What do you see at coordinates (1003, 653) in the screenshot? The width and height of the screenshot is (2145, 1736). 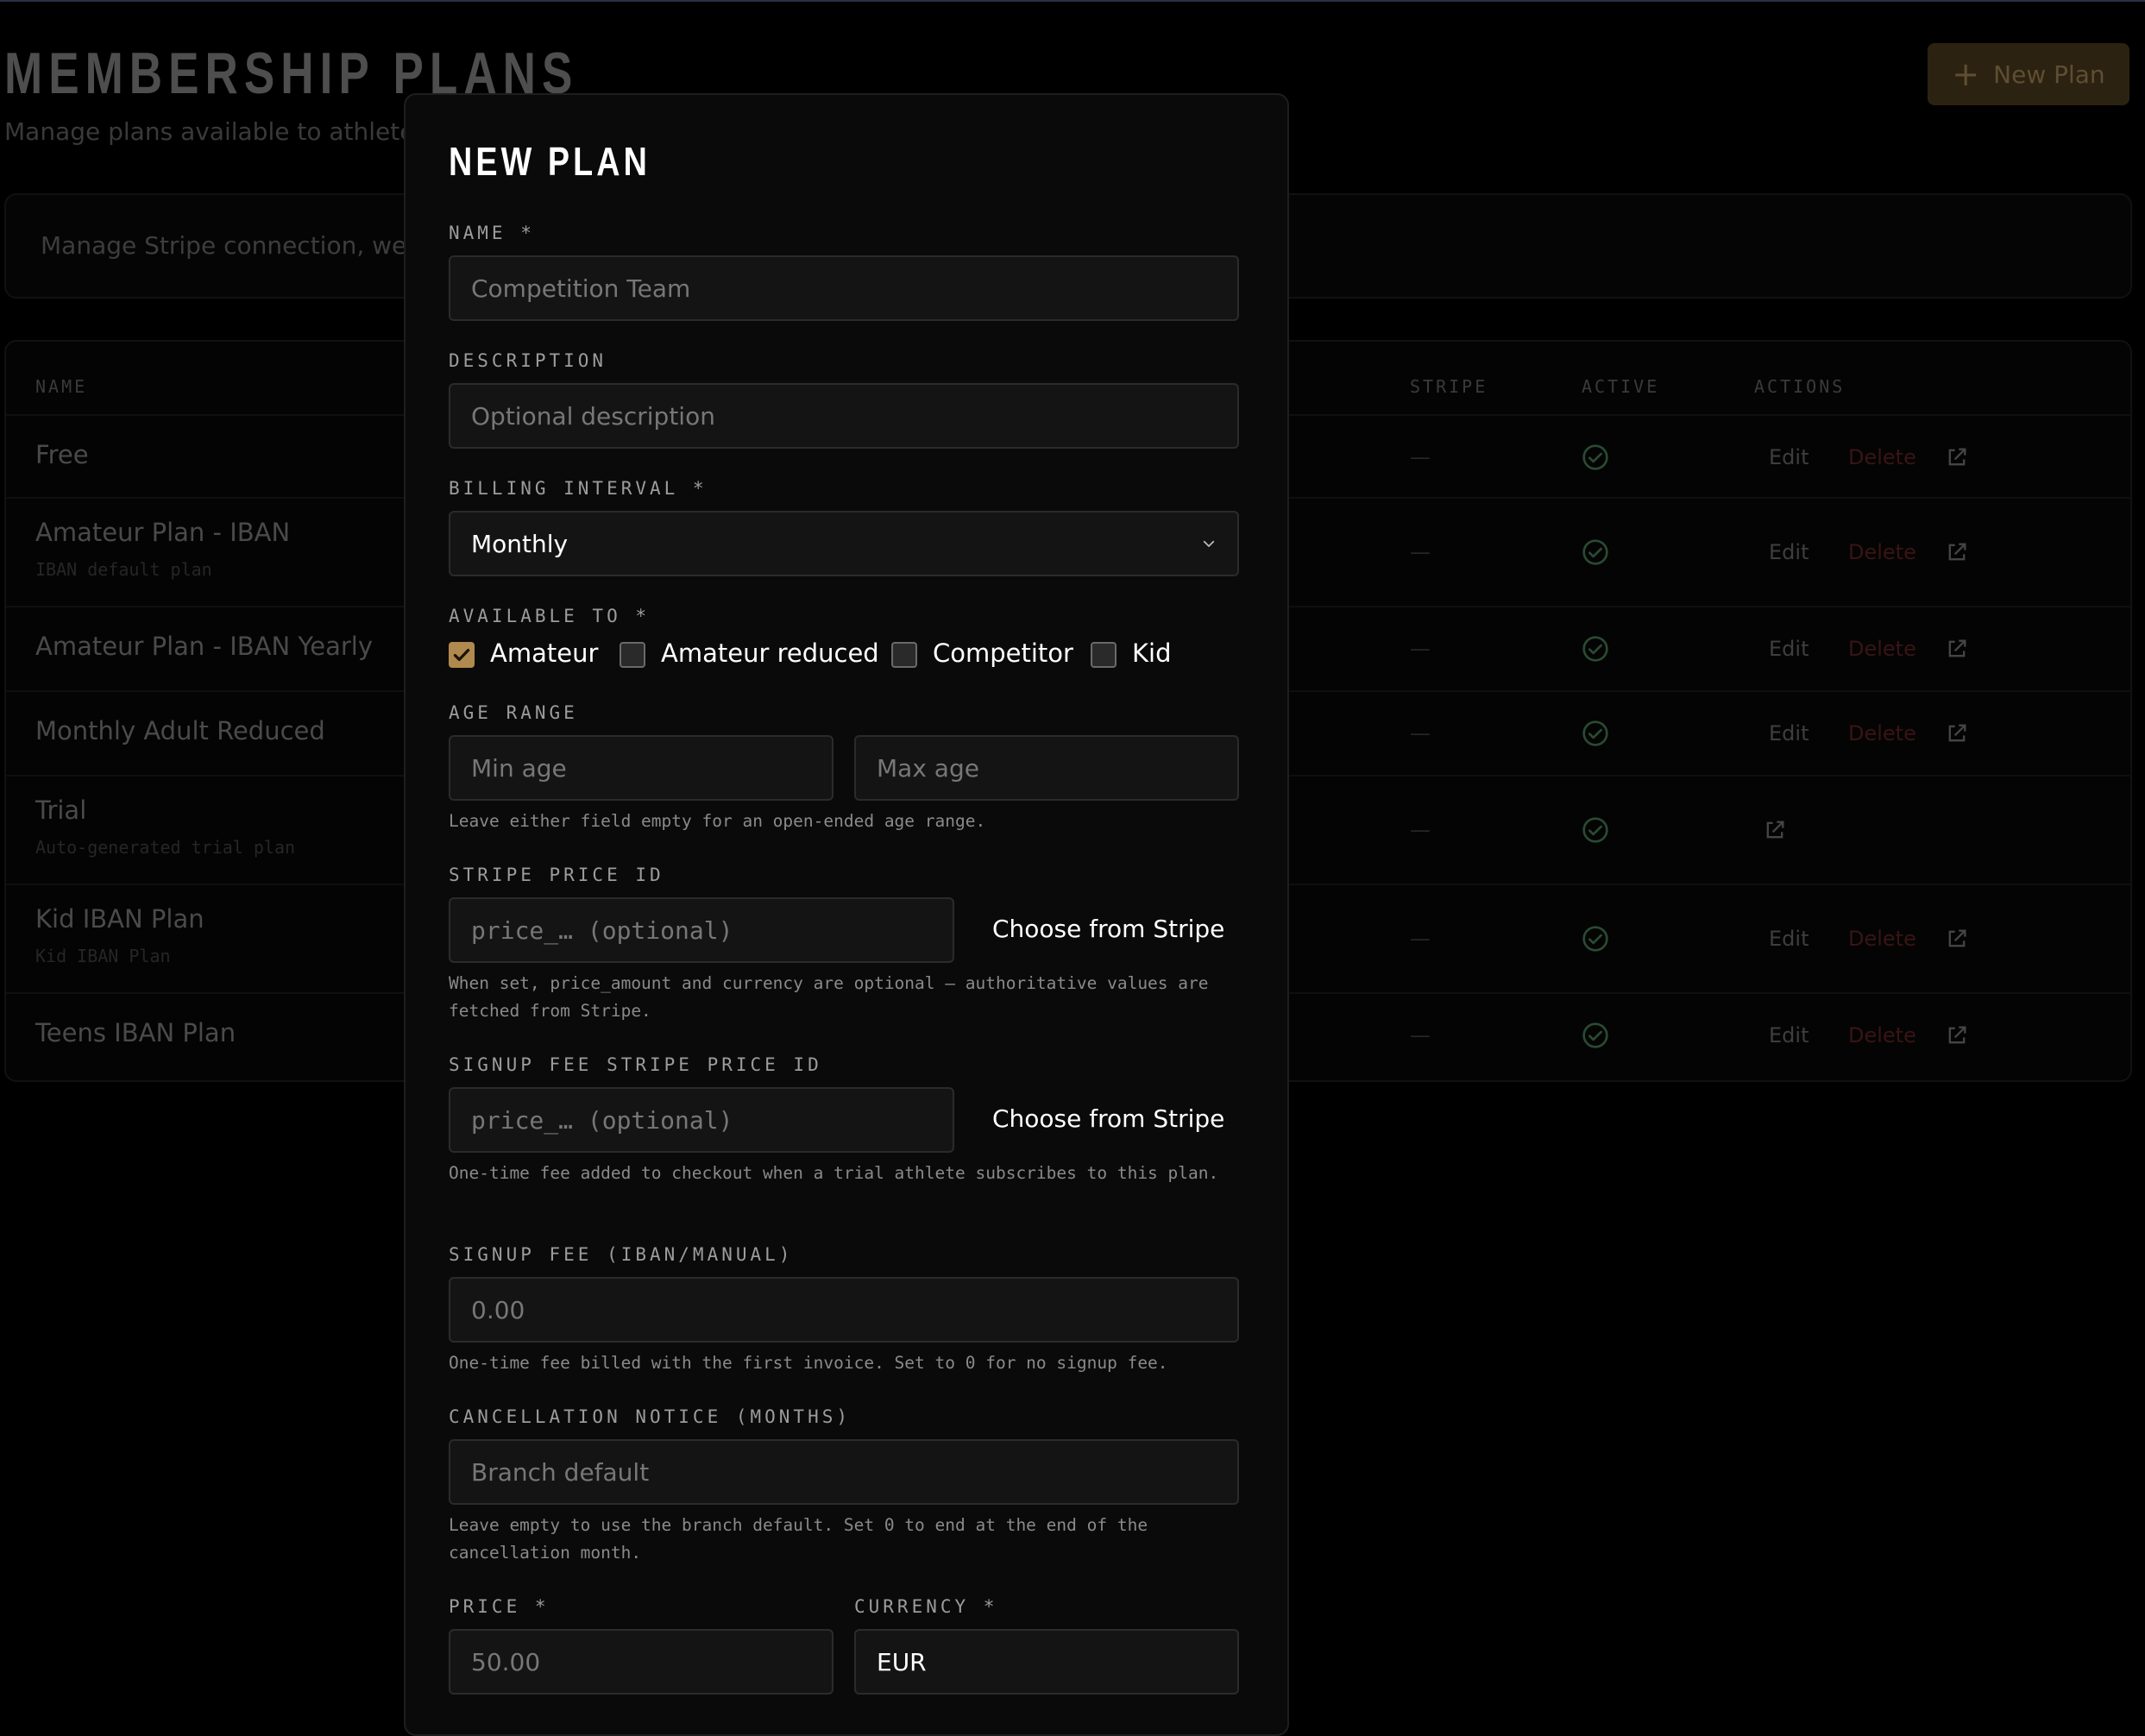 I see `checkbox-label: Competitor` at bounding box center [1003, 653].